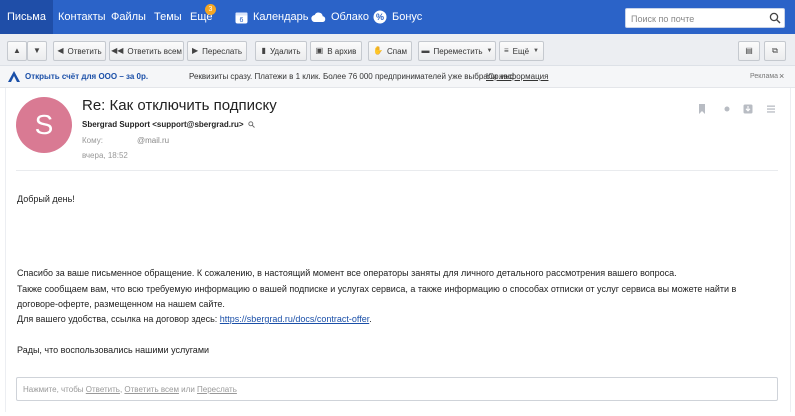 This screenshot has width=795, height=416. I want to click on next-message-button: ▼, so click(37, 51).